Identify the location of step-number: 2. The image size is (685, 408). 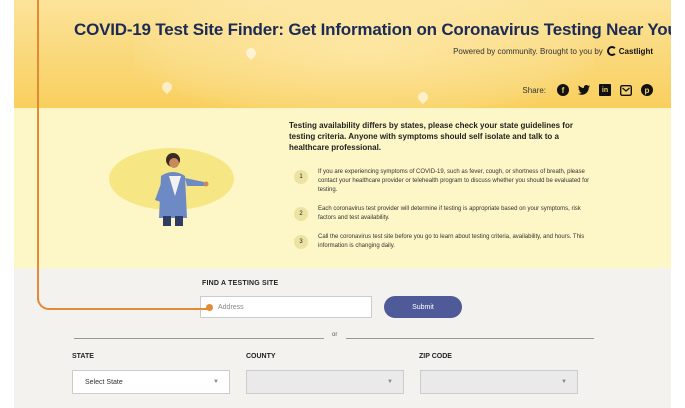
(301, 214).